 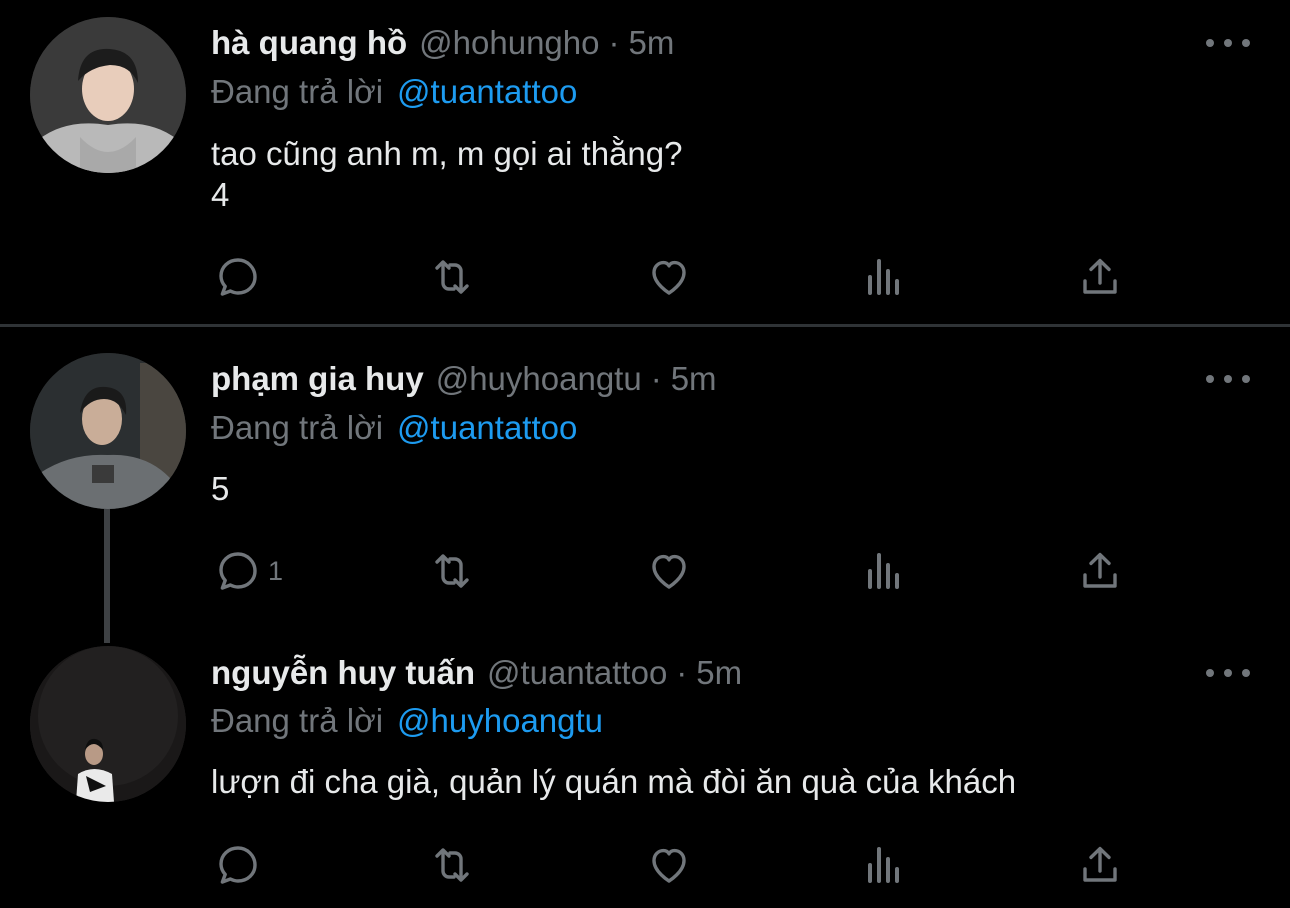 I want to click on author-handle: @hohungho, so click(x=509, y=43).